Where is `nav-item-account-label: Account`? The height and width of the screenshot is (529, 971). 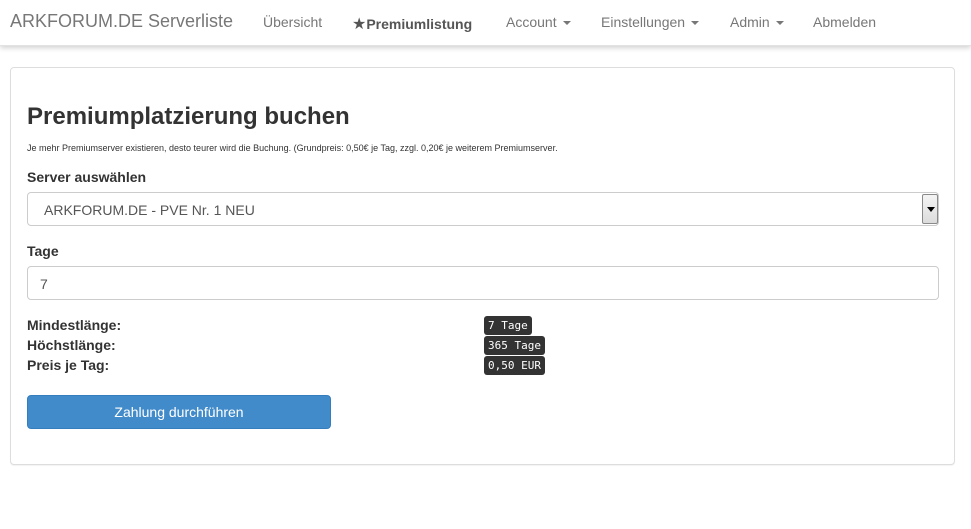 nav-item-account-label: Account is located at coordinates (531, 22).